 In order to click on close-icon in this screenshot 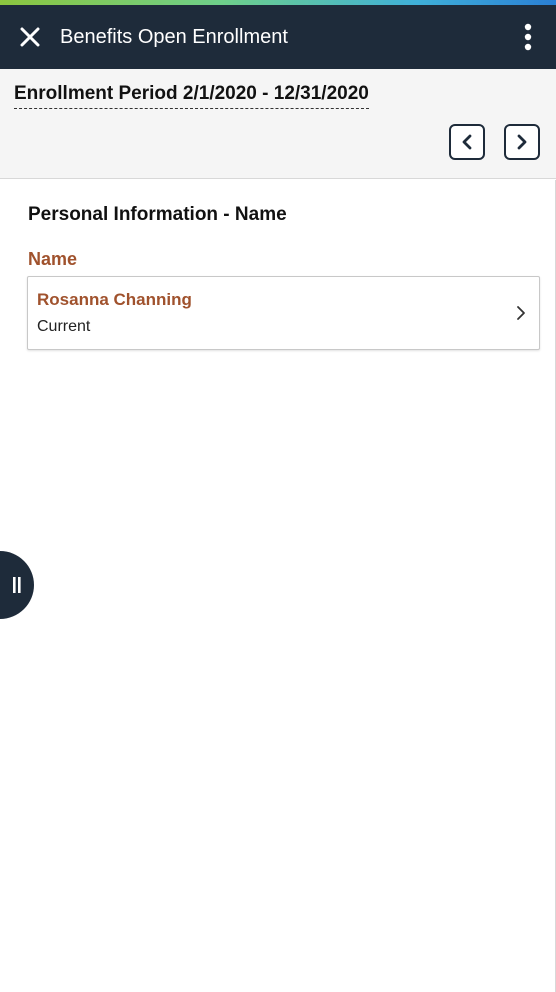, I will do `click(30, 37)`.